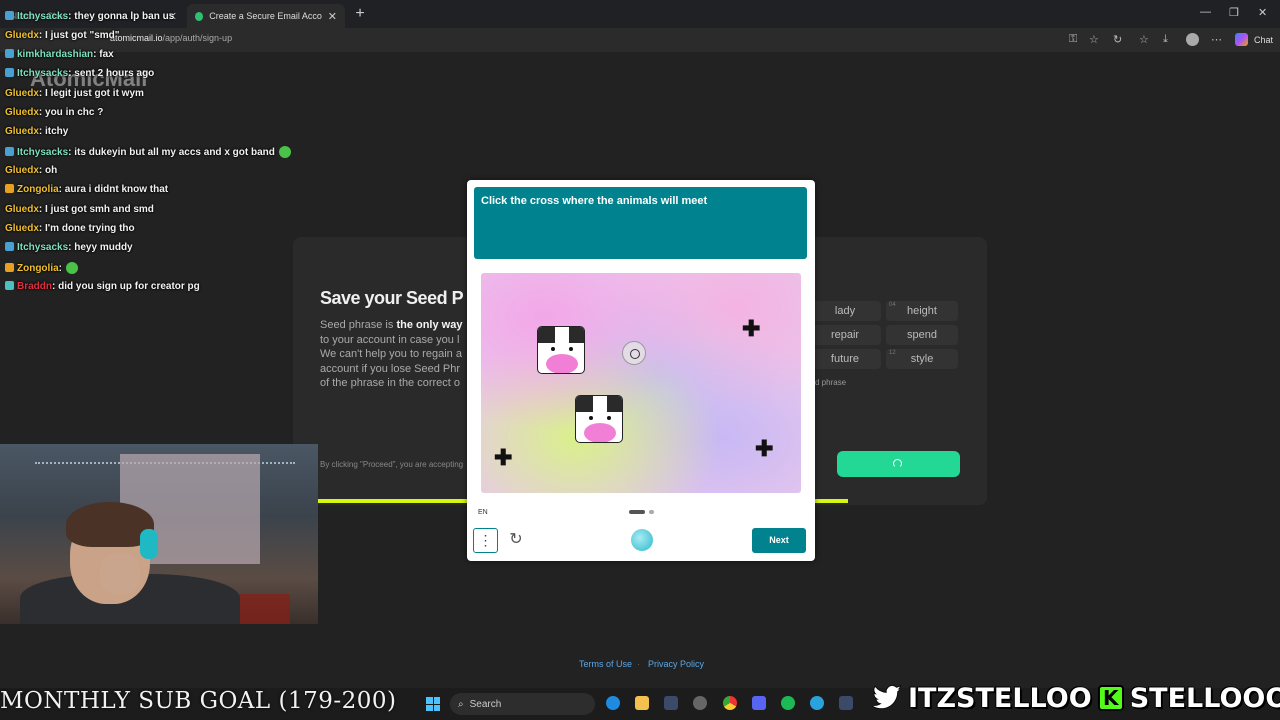 The height and width of the screenshot is (720, 1280). I want to click on cow-icon, so click(561, 350).